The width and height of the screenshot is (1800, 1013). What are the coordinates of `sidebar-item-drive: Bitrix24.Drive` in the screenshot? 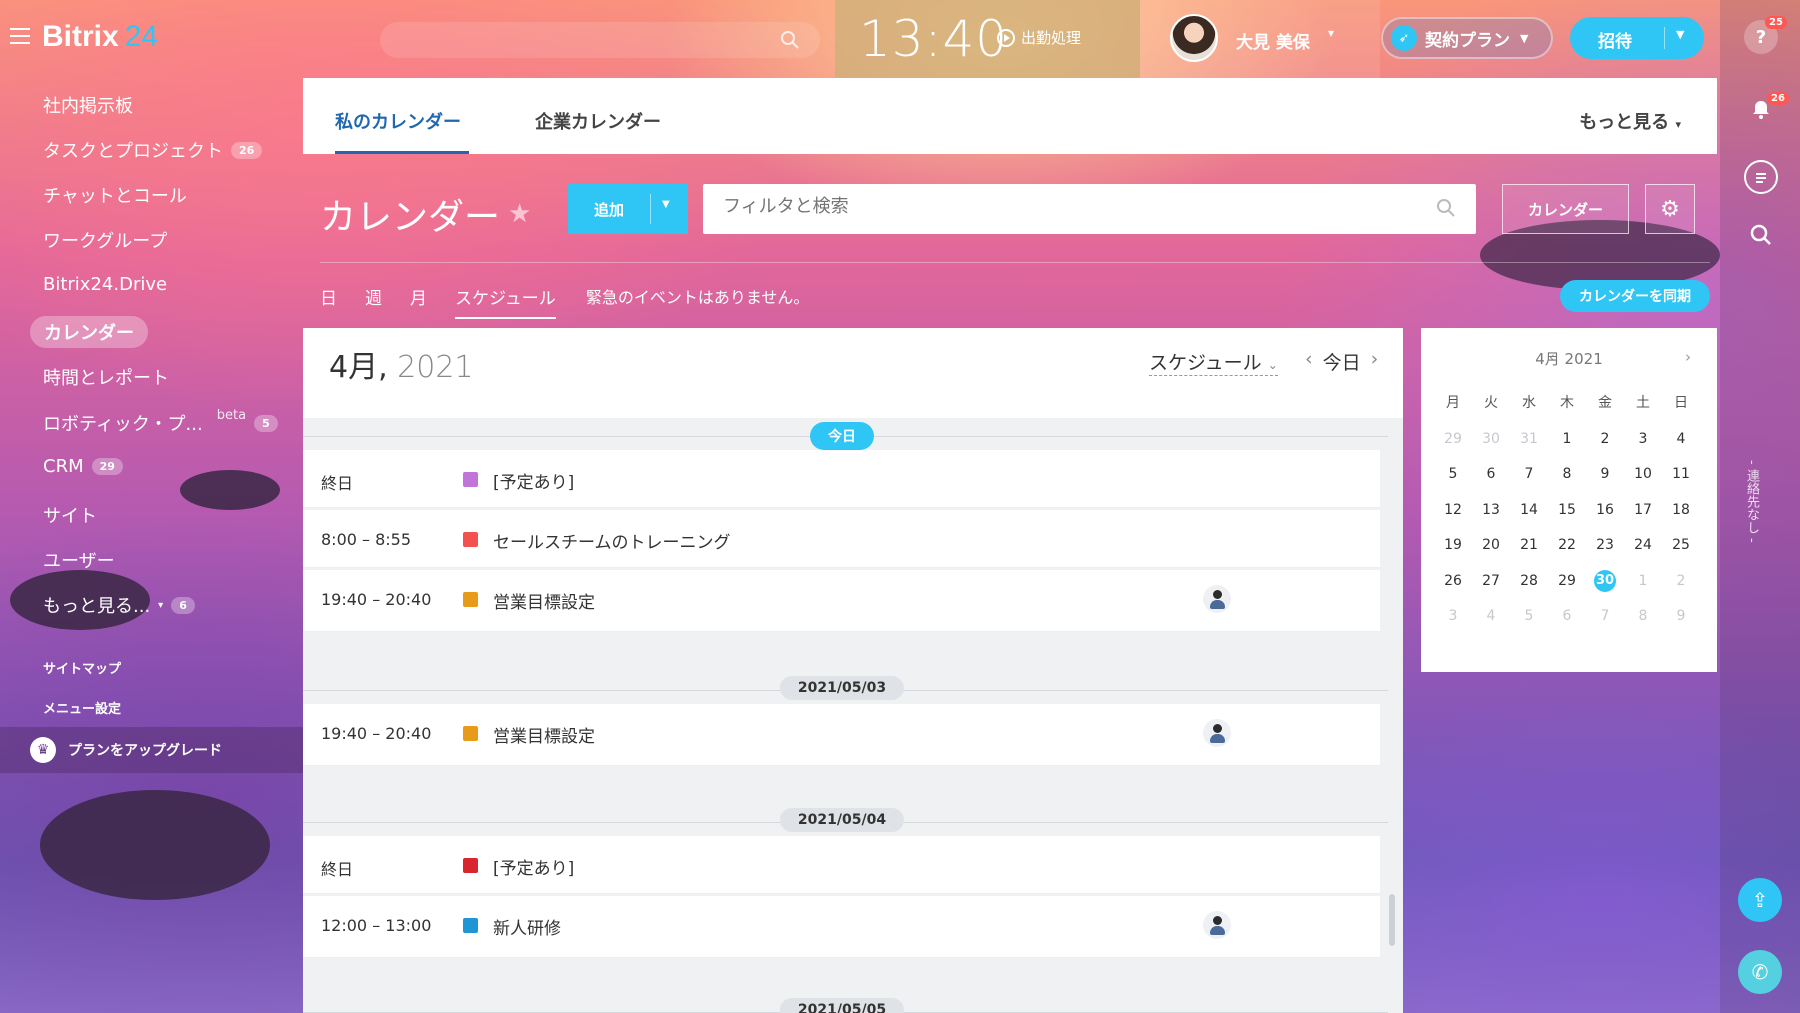 It's located at (105, 284).